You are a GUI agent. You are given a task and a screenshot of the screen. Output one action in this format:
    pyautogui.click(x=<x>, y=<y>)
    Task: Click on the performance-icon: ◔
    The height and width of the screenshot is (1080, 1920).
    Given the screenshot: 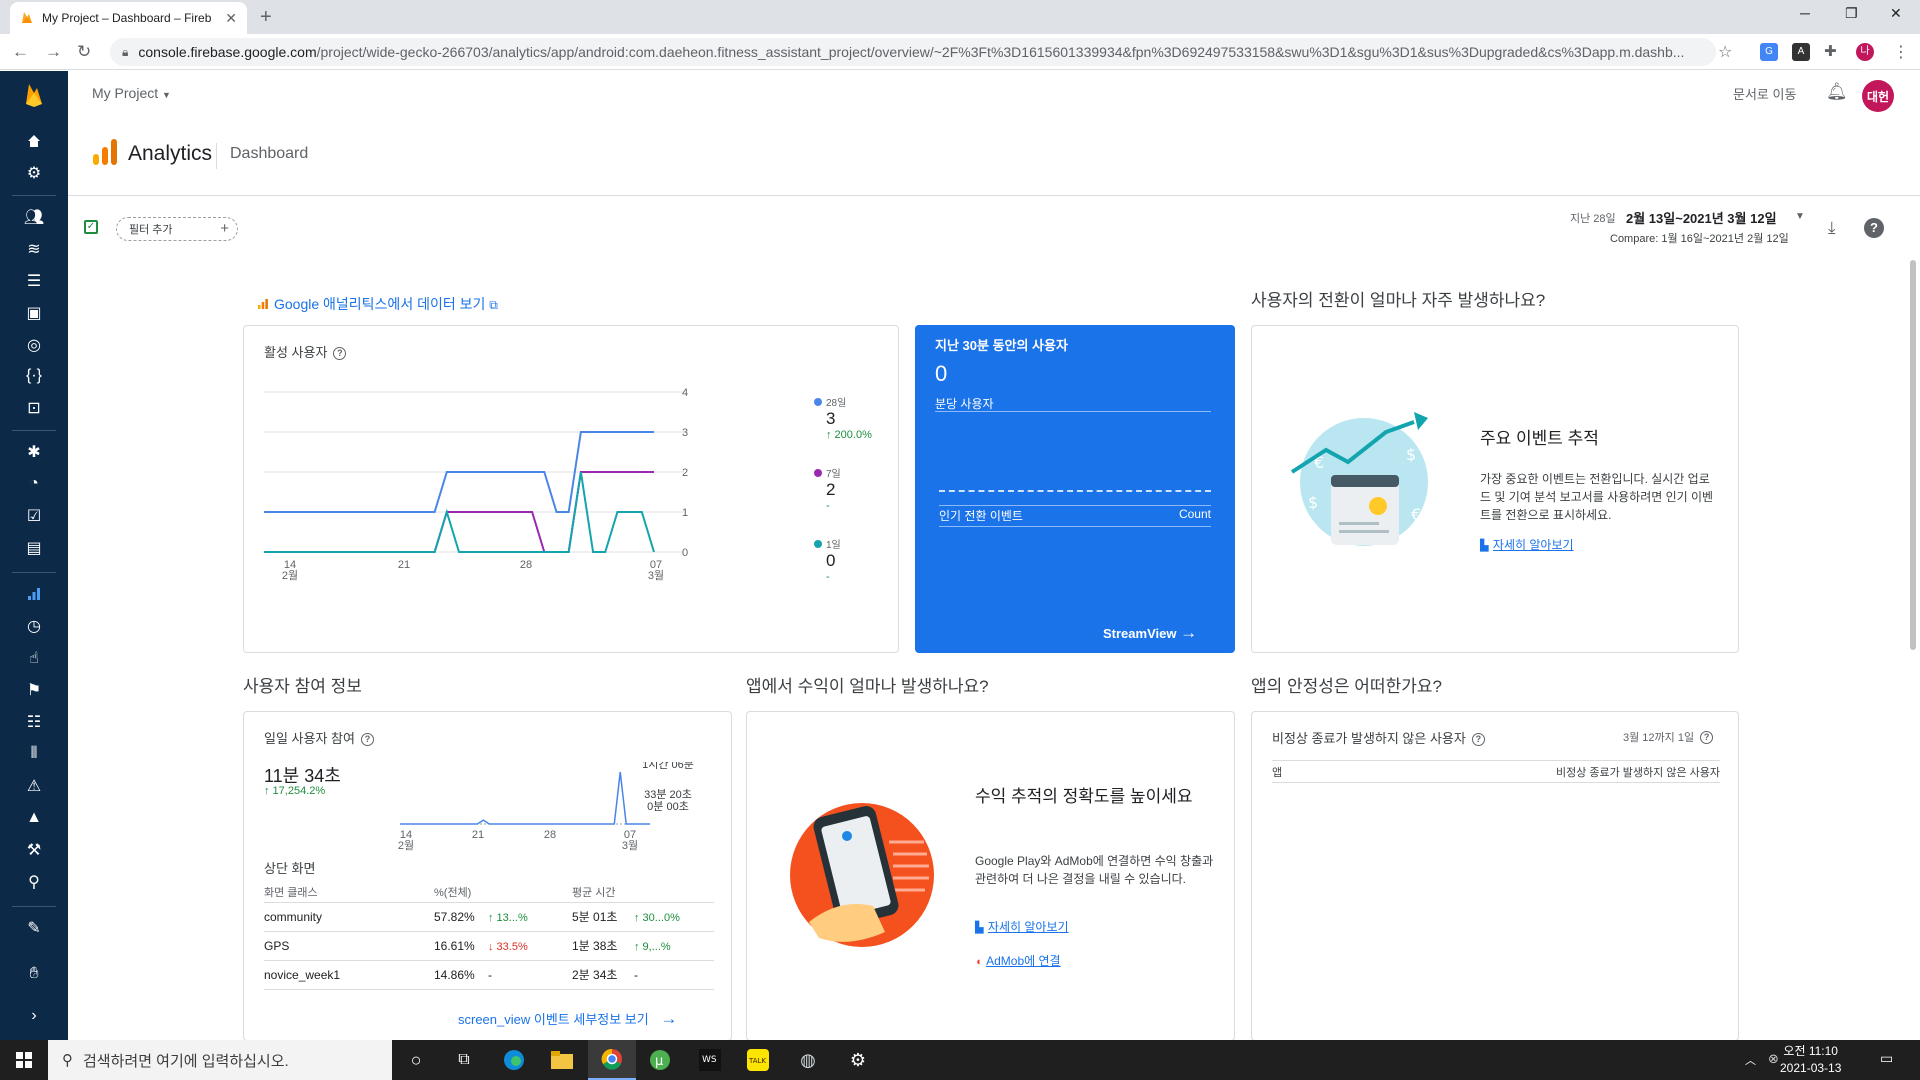 What is the action you would take?
    pyautogui.click(x=34, y=484)
    